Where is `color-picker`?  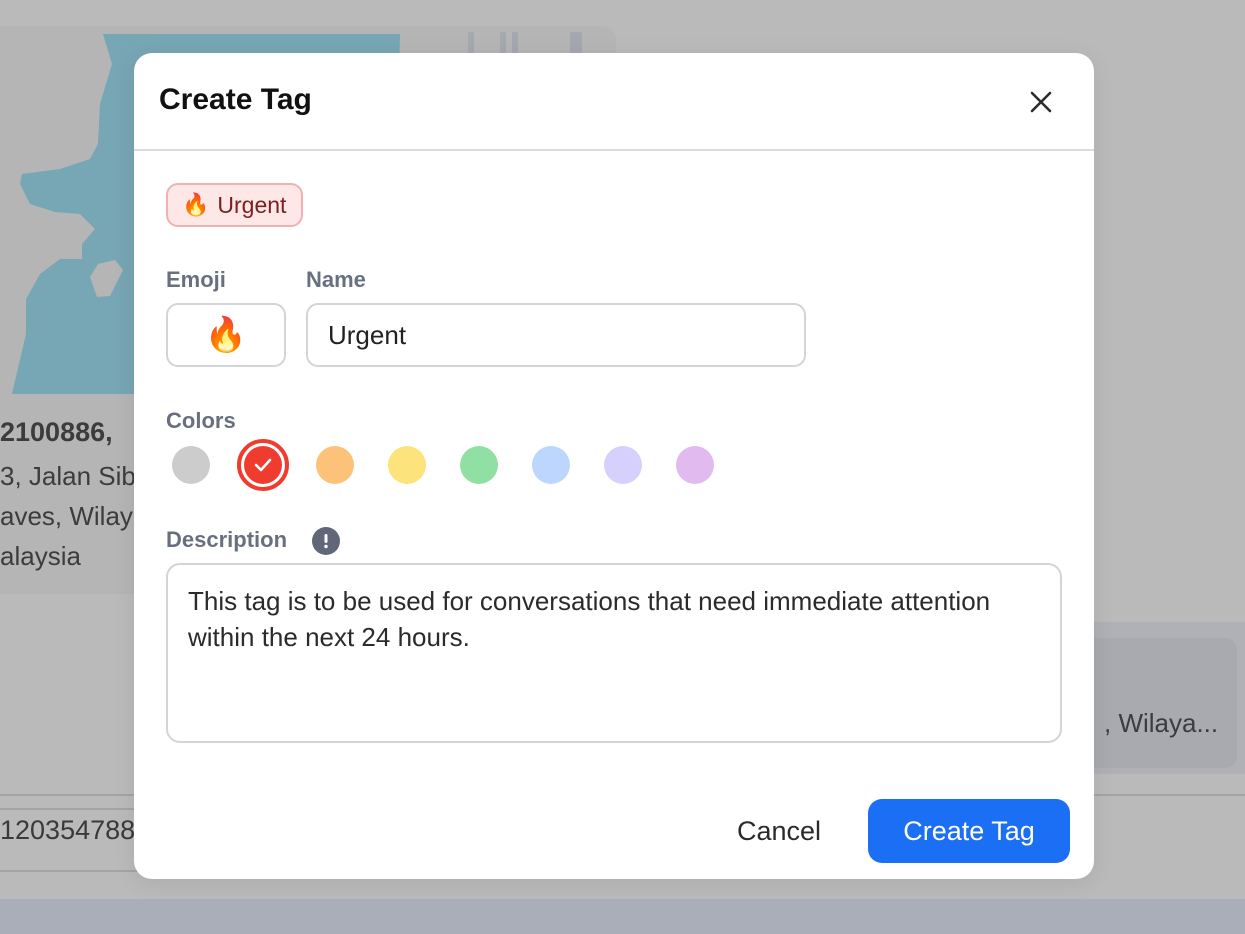
color-picker is located at coordinates (460, 465).